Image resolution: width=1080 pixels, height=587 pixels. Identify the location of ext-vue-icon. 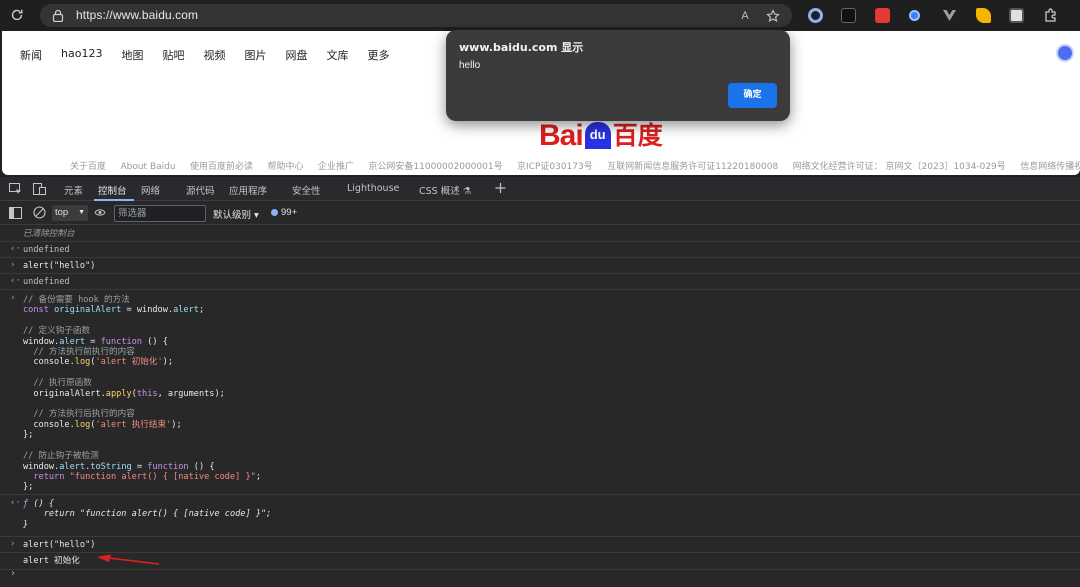
(949, 15).